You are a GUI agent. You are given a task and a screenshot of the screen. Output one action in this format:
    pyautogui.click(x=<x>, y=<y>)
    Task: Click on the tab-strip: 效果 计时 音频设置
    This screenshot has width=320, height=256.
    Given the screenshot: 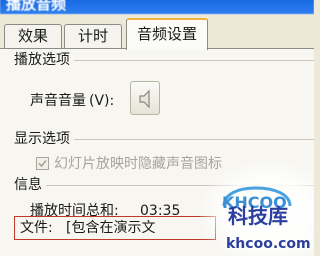 What is the action you would take?
    pyautogui.click(x=157, y=33)
    